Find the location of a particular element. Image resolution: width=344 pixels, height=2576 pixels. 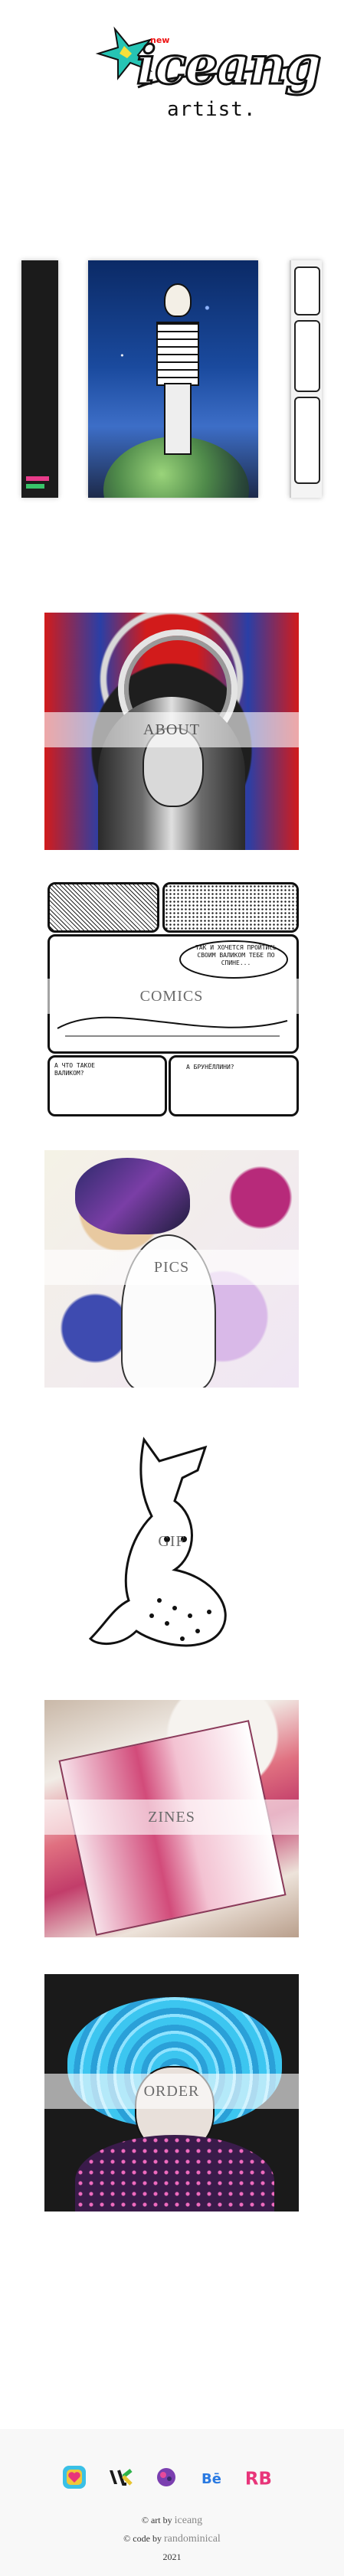

copyright-year: 2021 is located at coordinates (172, 2556).